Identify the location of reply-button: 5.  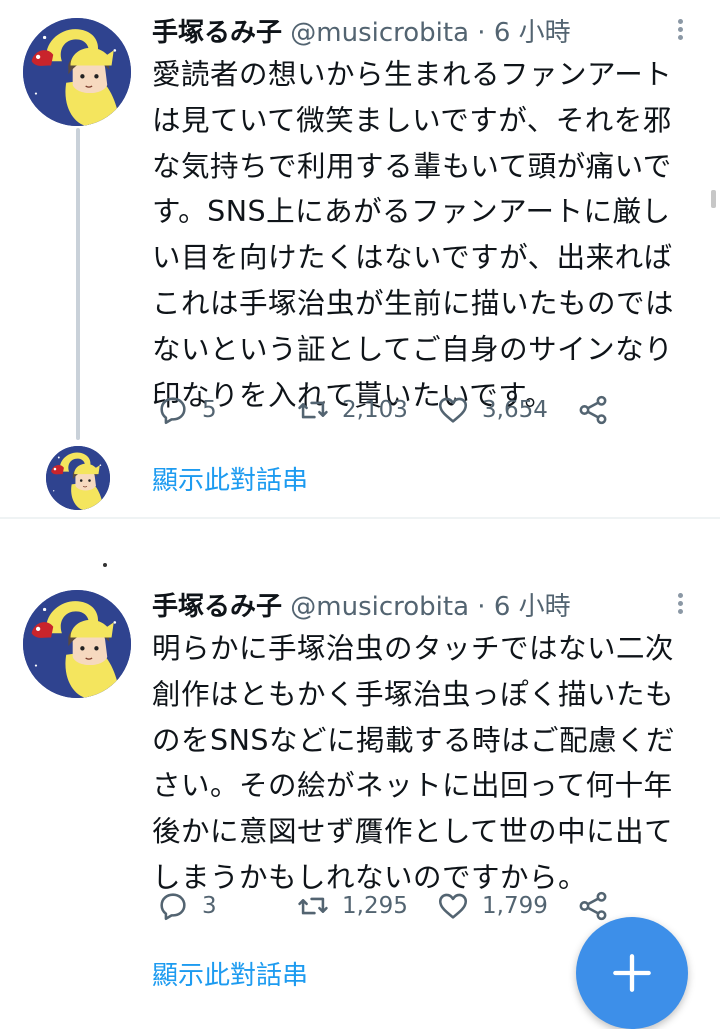
(186, 410).